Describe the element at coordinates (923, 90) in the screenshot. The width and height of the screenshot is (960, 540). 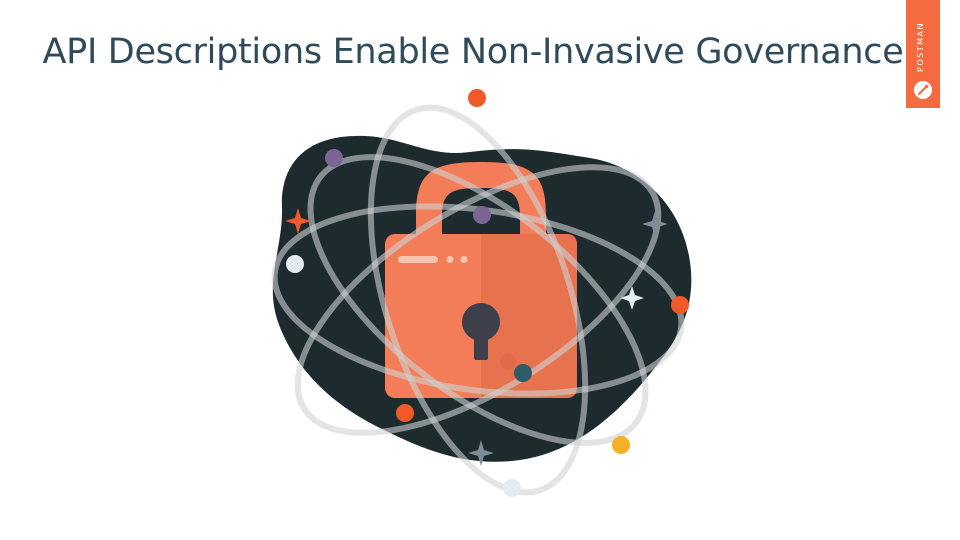
I see `postman-logo-icon` at that location.